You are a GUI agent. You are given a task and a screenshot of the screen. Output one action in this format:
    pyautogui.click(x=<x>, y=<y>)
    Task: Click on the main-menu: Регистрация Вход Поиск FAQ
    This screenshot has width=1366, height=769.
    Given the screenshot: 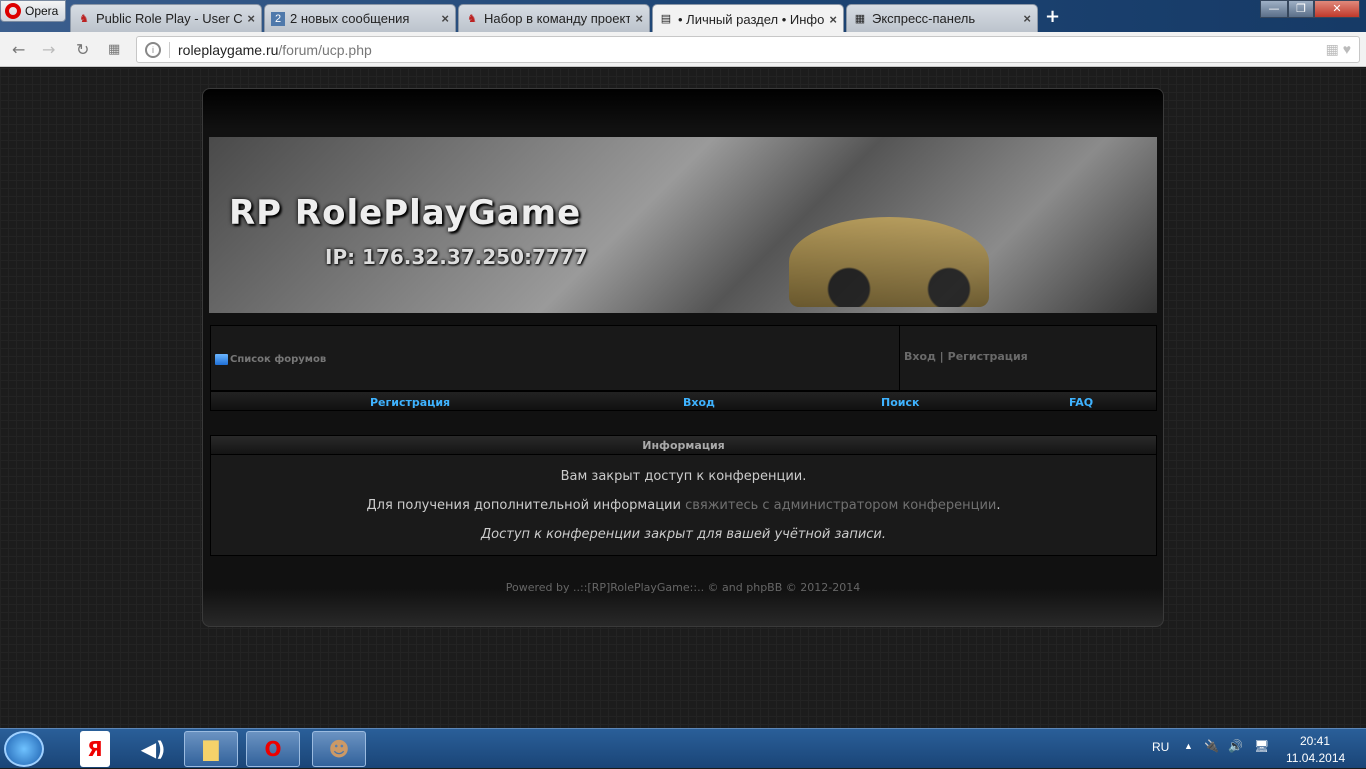 What is the action you would take?
    pyautogui.click(x=683, y=401)
    